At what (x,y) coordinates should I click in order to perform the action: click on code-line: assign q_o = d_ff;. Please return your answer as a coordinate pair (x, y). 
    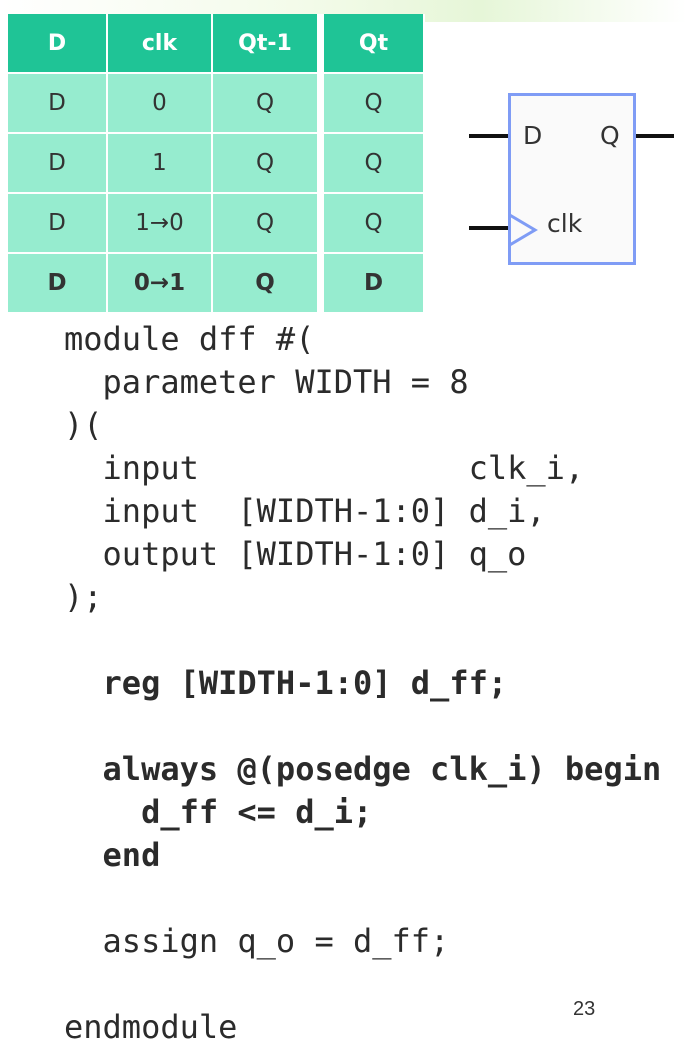
    Looking at the image, I should click on (257, 941).